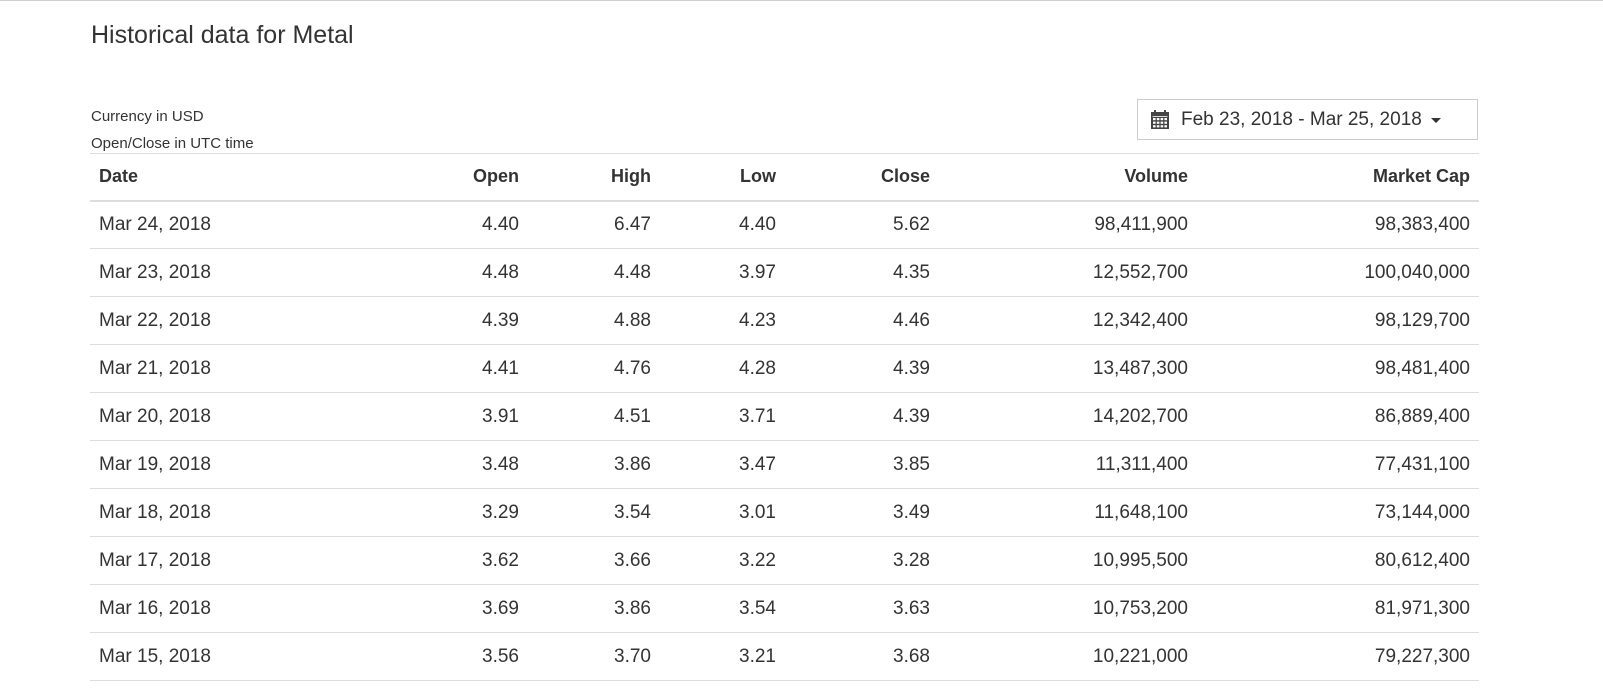 This screenshot has height=689, width=1603. I want to click on currency-note: Currency in USD, so click(147, 116).